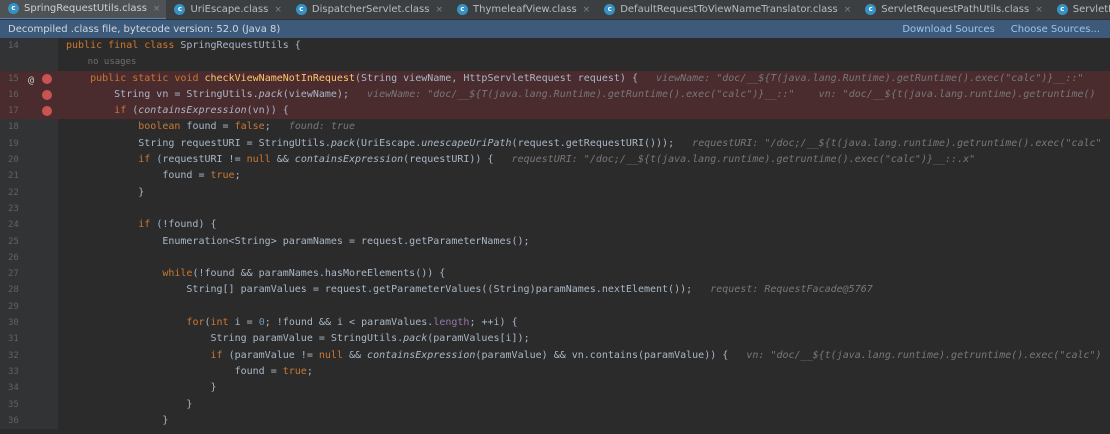 This screenshot has width=1110, height=434. I want to click on line-gutter: 26, so click(29, 258).